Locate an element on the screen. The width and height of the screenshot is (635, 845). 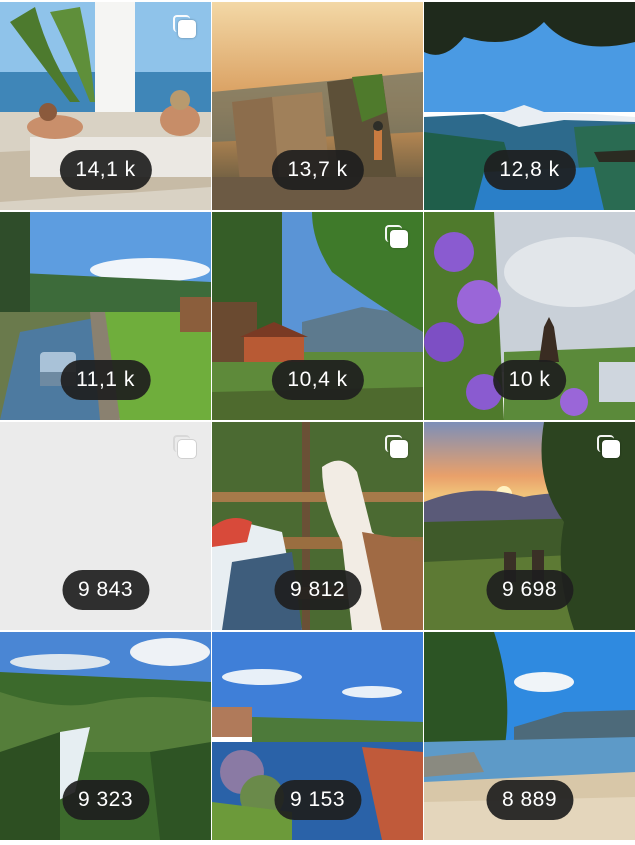
view-count: 9 153 is located at coordinates (317, 800).